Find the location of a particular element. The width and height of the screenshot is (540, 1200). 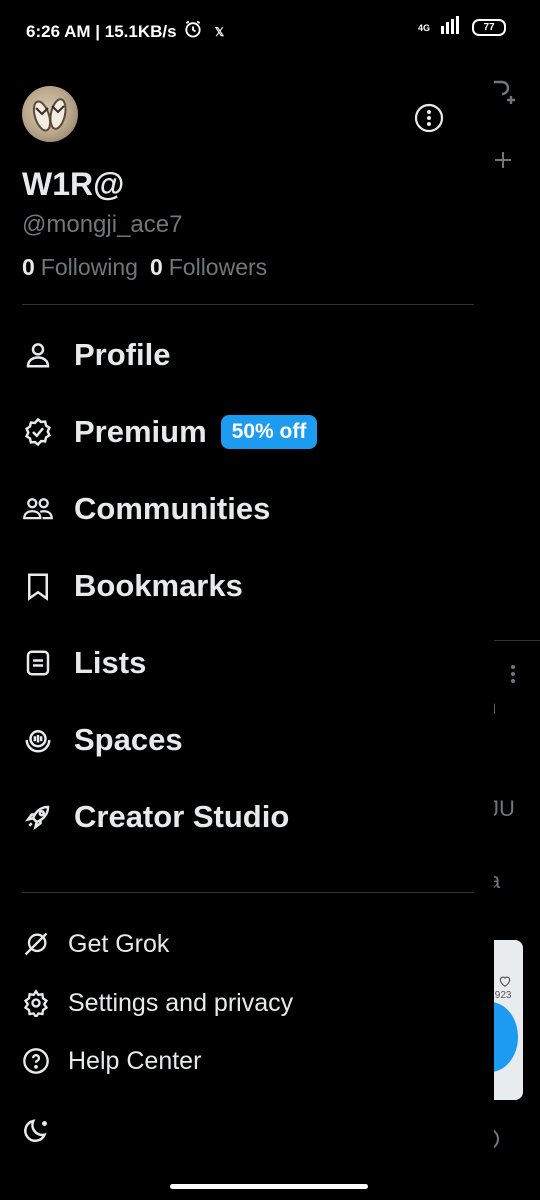

spaces-icon is located at coordinates (38, 740).